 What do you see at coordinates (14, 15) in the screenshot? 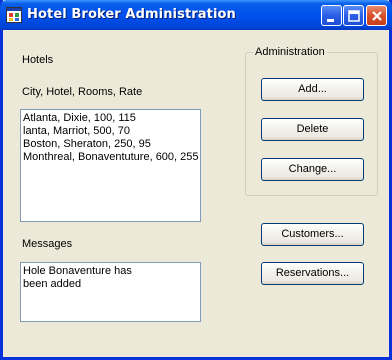
I see `app-window-icon` at bounding box center [14, 15].